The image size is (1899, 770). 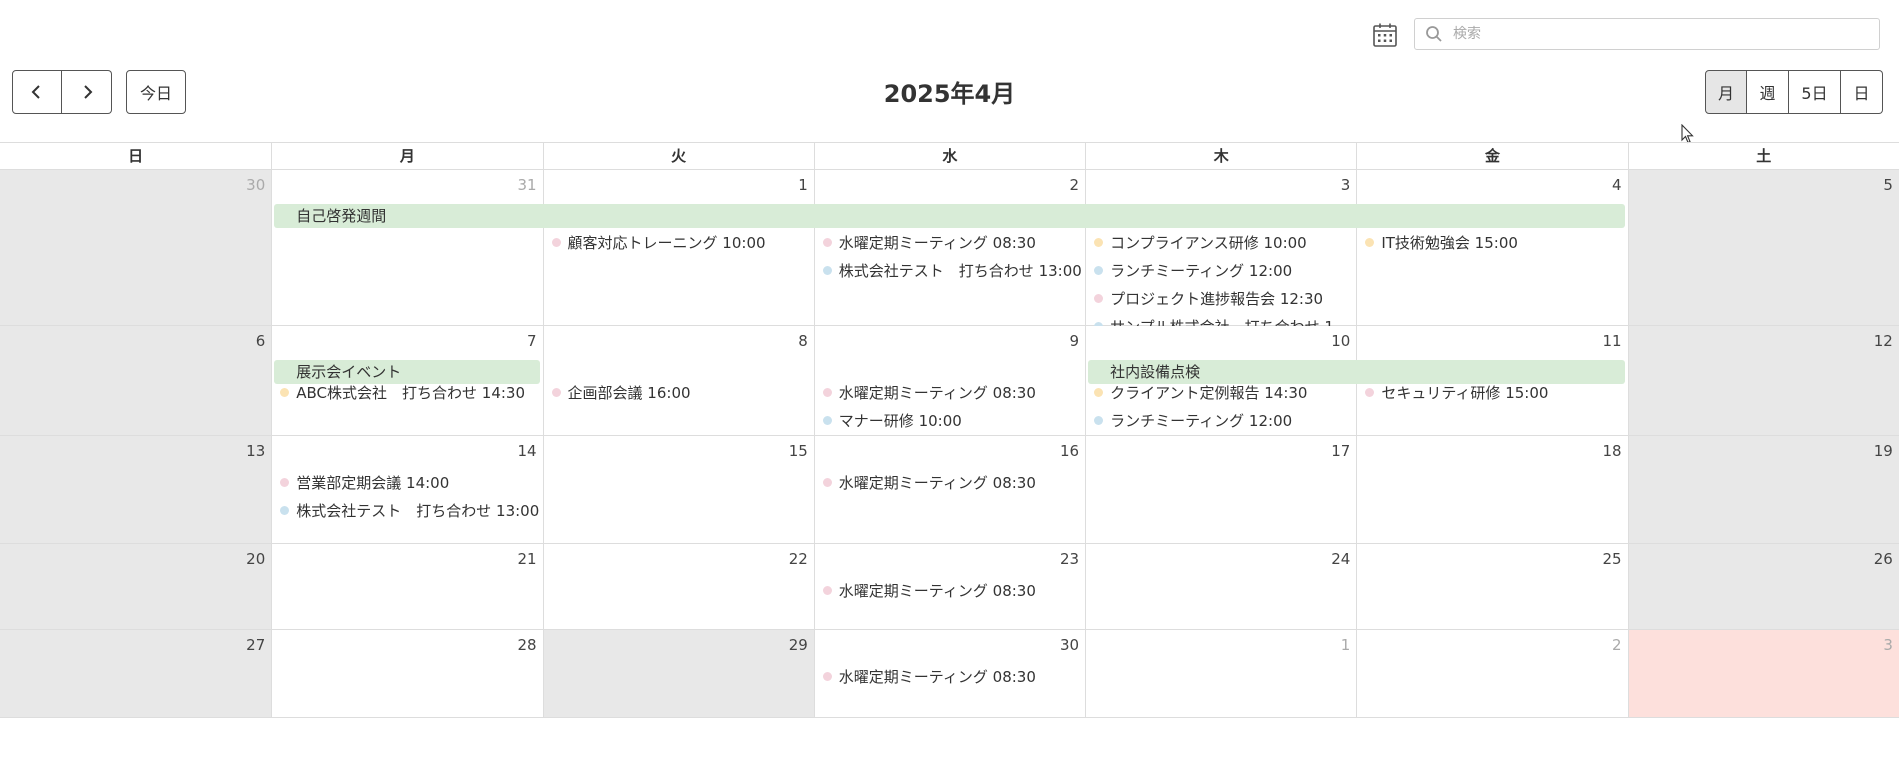 What do you see at coordinates (678, 673) in the screenshot?
I see `day-cell: 29` at bounding box center [678, 673].